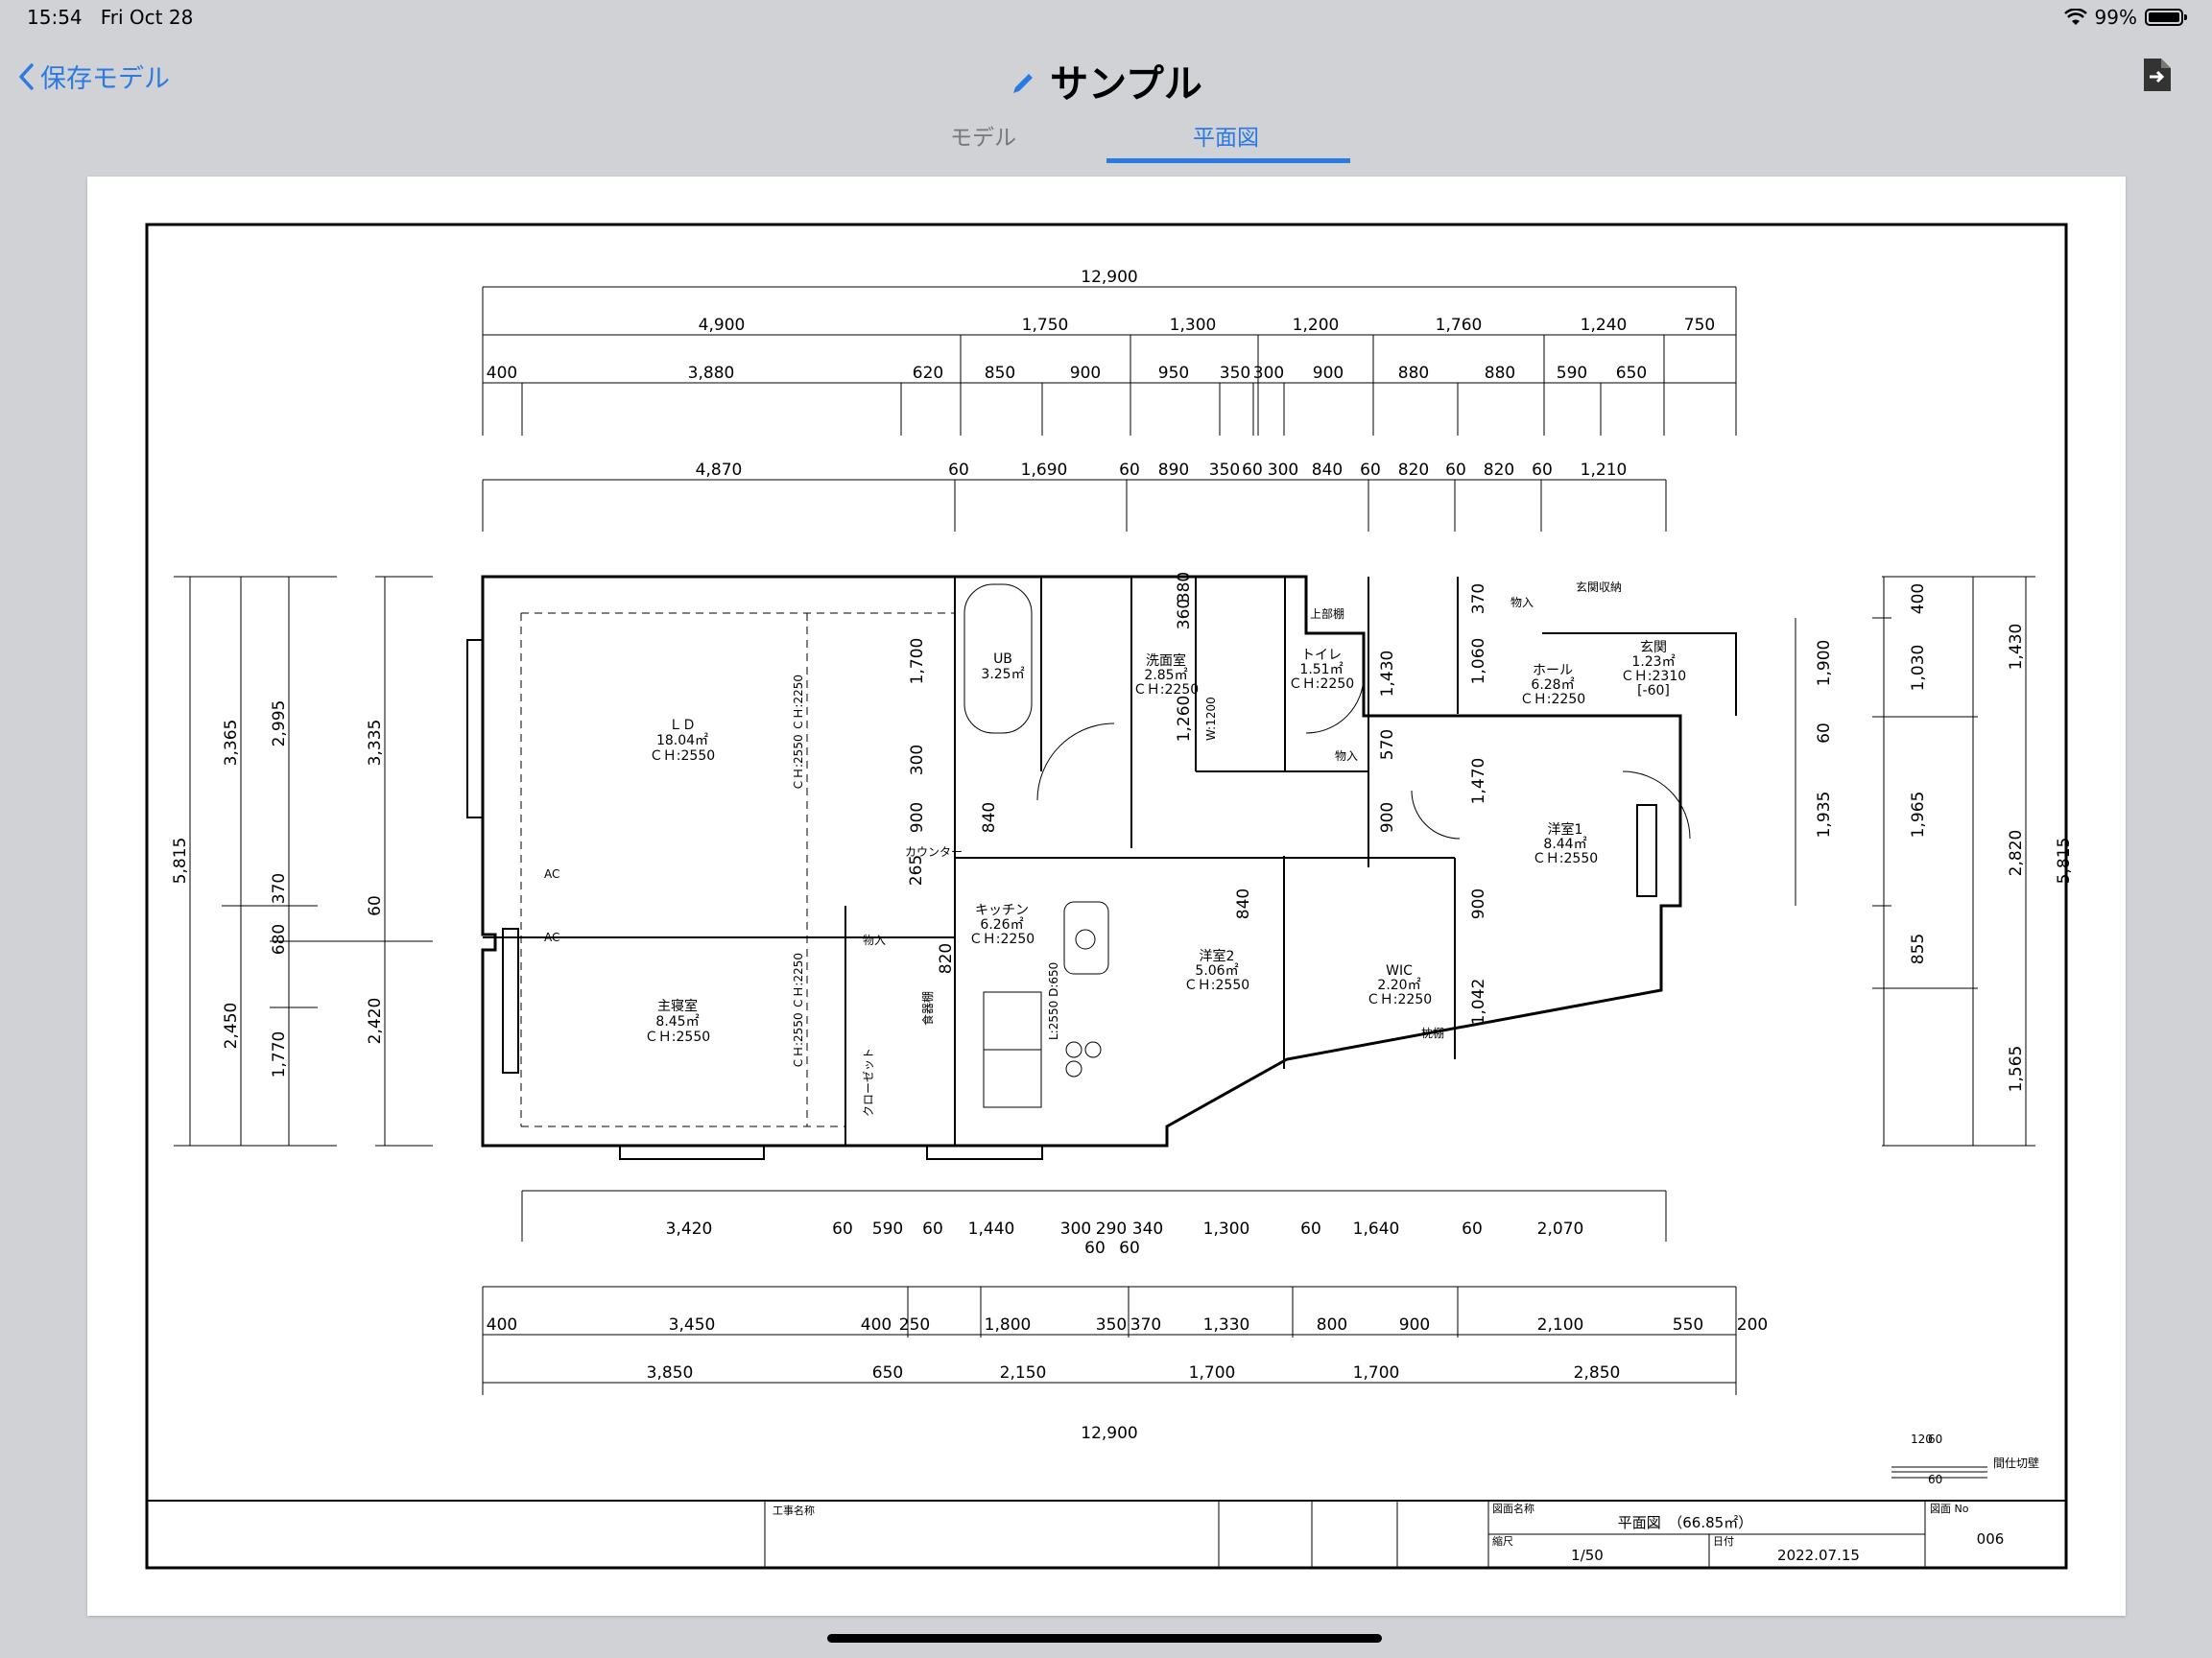 This screenshot has height=1658, width=2212. I want to click on svg-text: 840, so click(1327, 470).